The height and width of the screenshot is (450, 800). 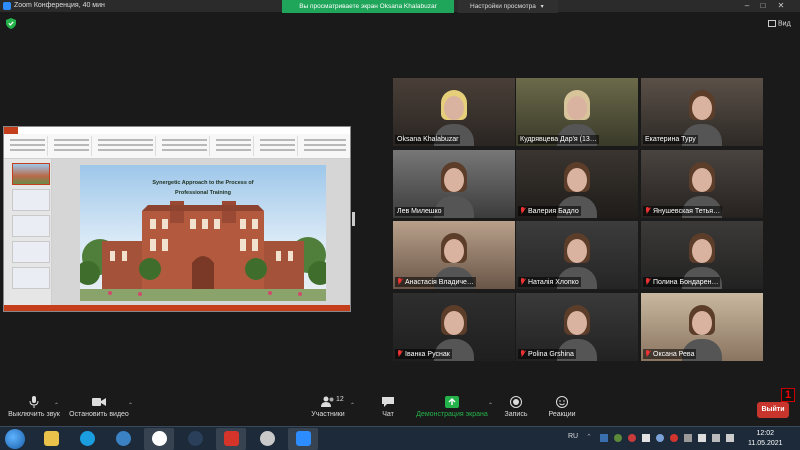 What do you see at coordinates (788, 395) in the screenshot?
I see `notification-badge: 1` at bounding box center [788, 395].